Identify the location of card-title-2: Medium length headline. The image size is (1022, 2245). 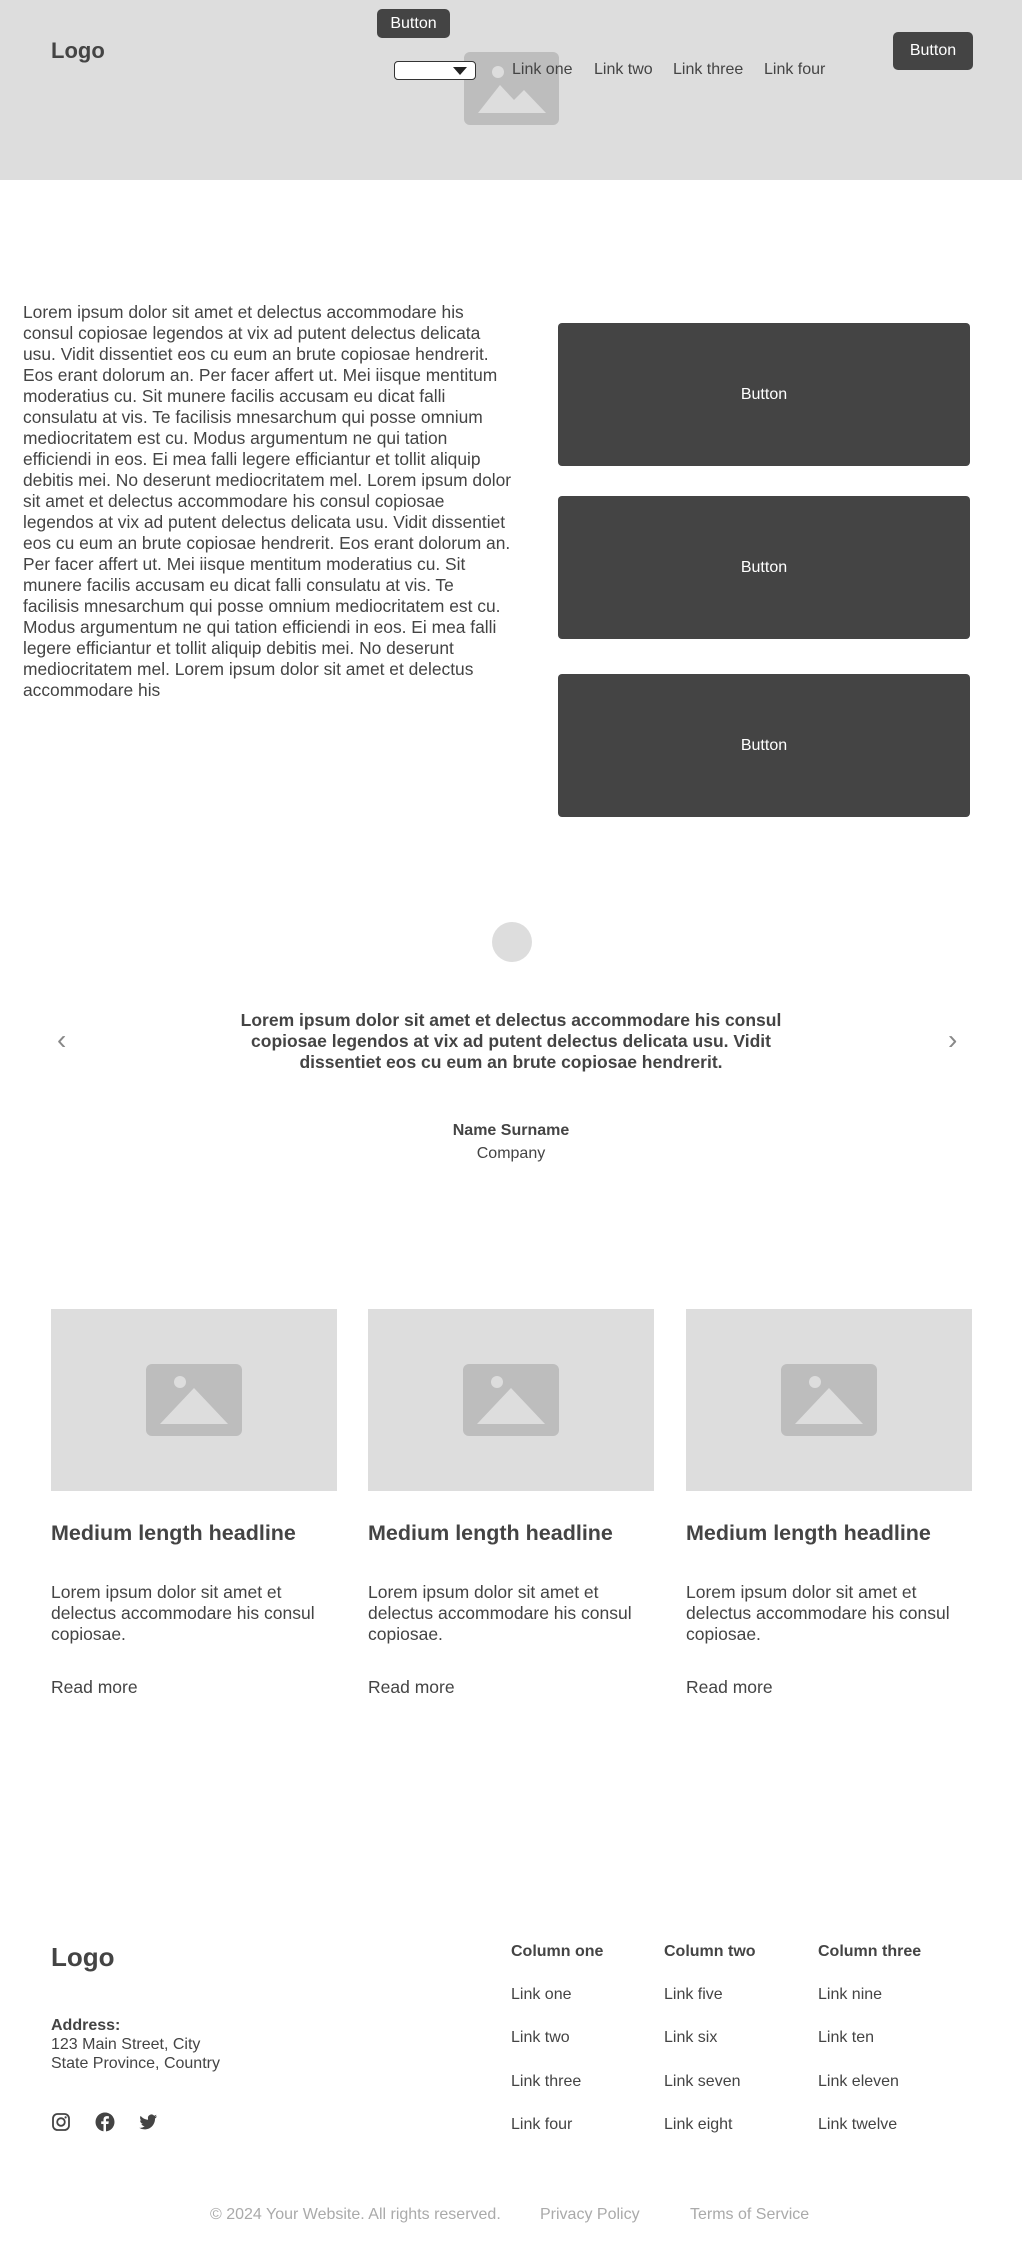
(490, 1533).